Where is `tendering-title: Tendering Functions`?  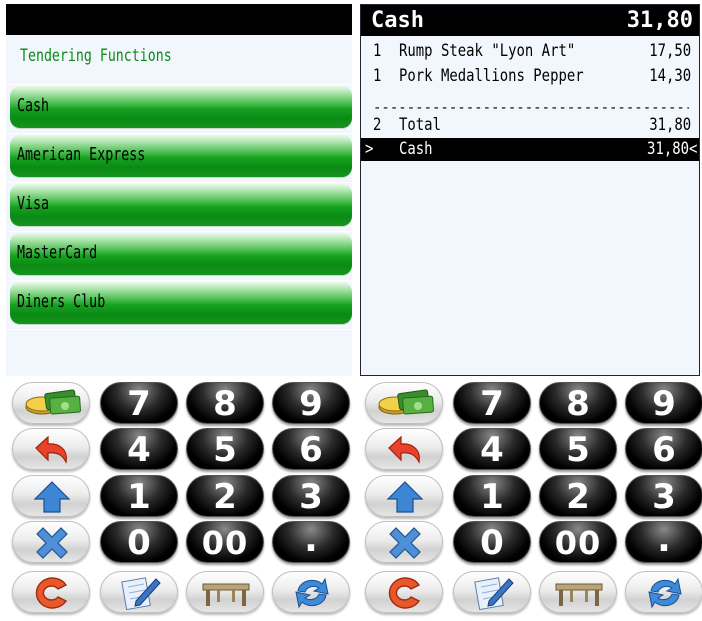 tendering-title: Tendering Functions is located at coordinates (96, 56).